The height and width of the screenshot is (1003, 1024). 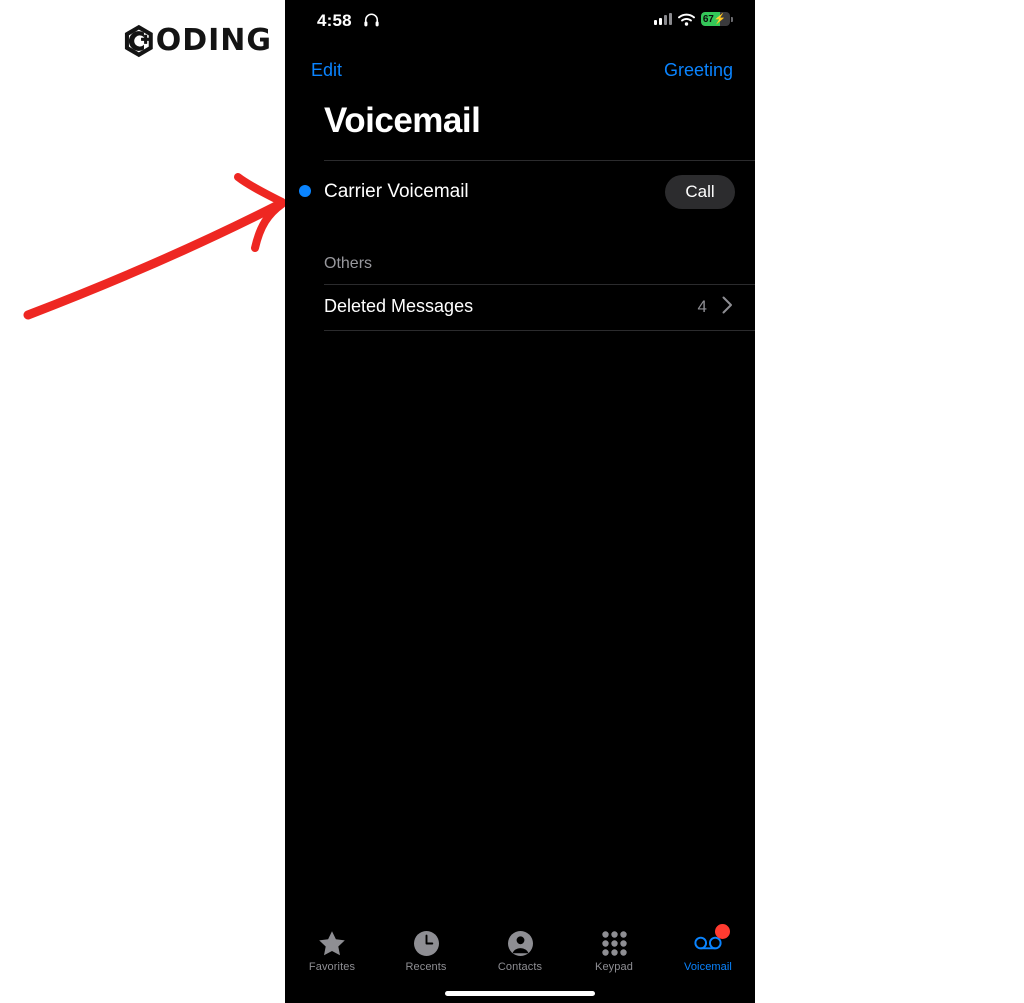 What do you see at coordinates (154, 246) in the screenshot?
I see `annotation-arrow-icon` at bounding box center [154, 246].